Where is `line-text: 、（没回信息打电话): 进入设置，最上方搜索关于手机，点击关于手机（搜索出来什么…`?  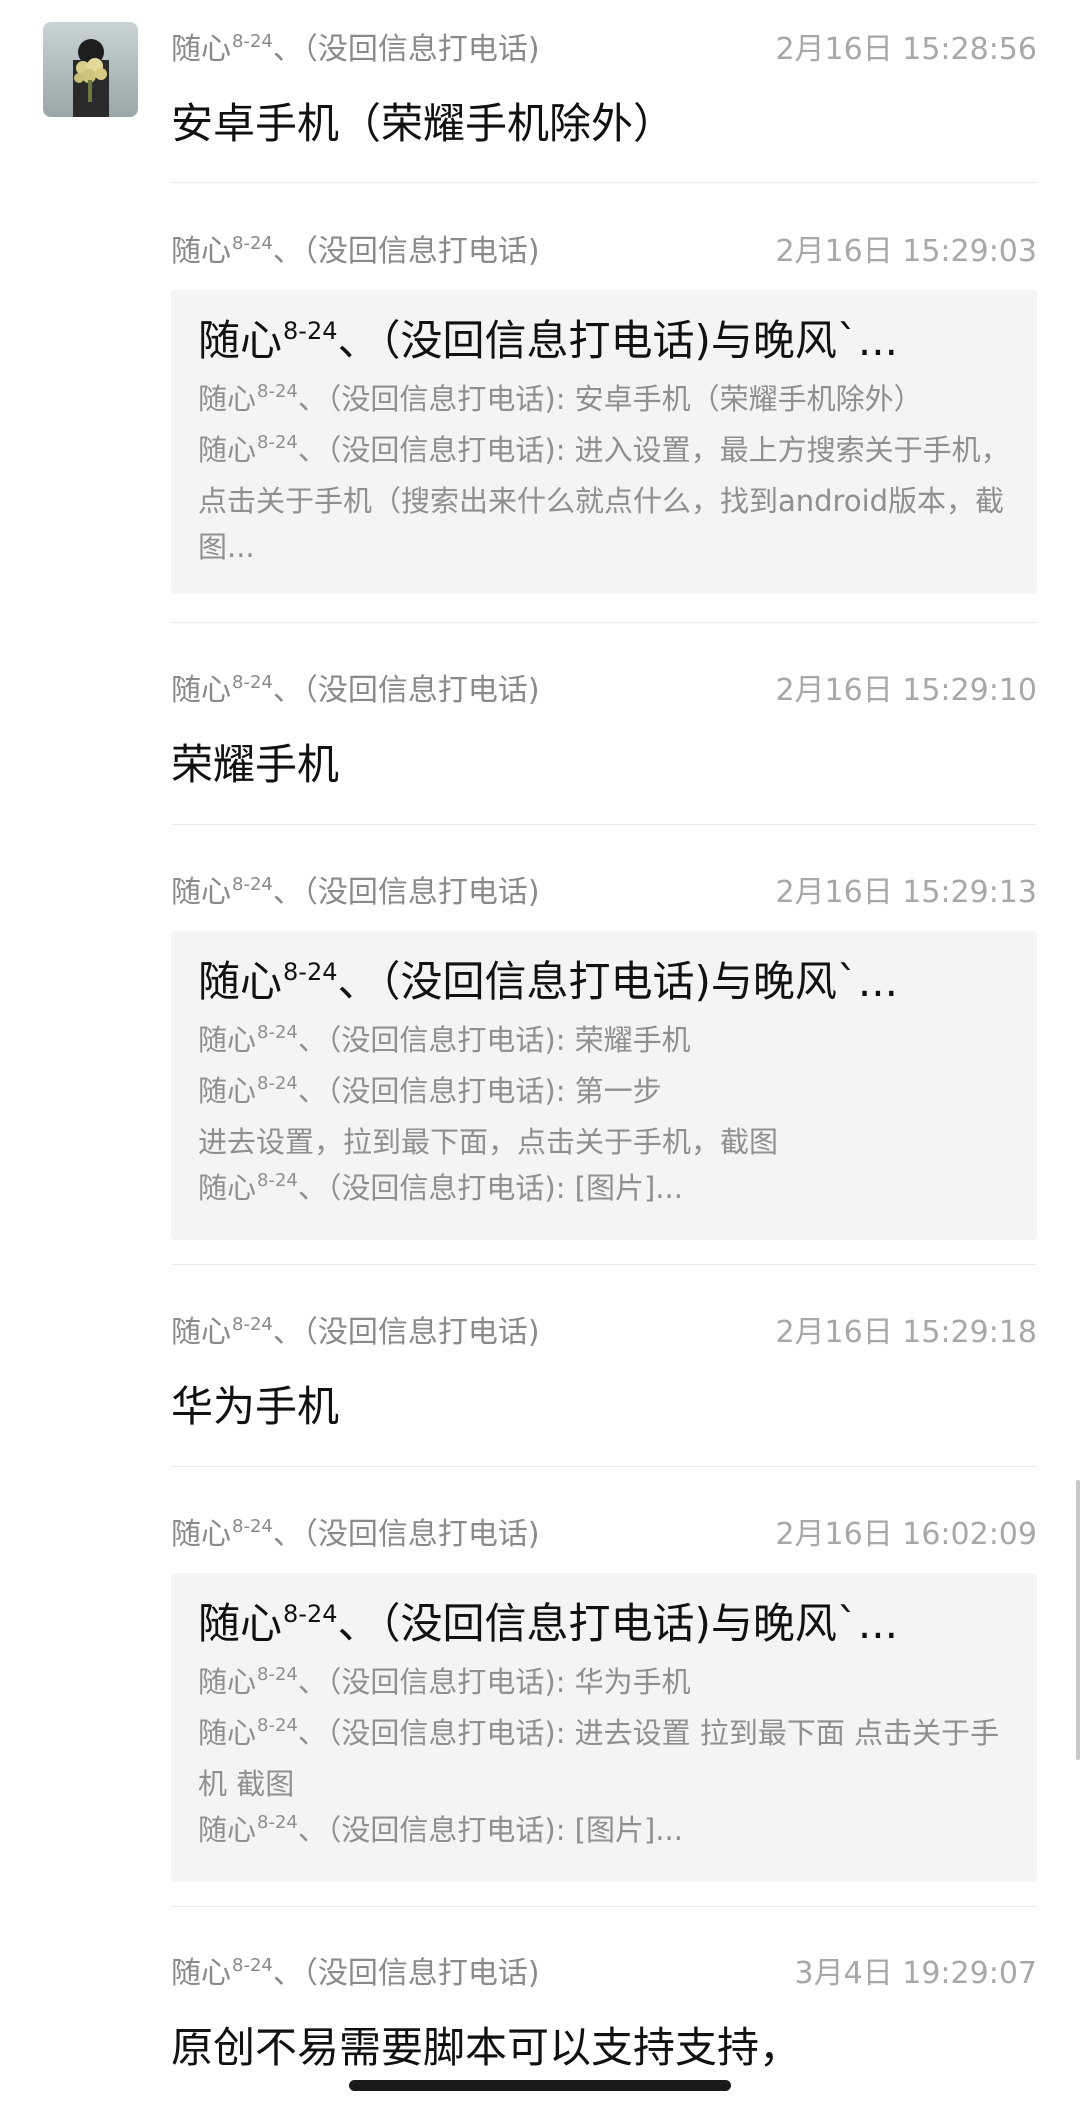
line-text: 、（没回信息打电话): 进入设置，最上方搜索关于手机，点击关于手机（搜索出来什么… is located at coordinates (604, 498).